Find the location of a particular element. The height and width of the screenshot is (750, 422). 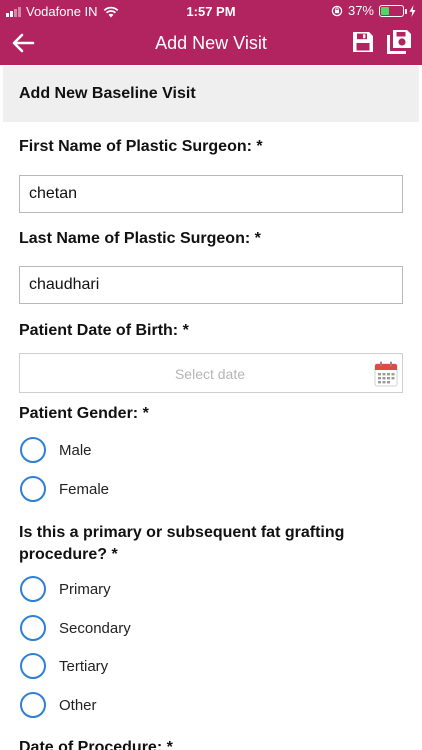

battery-icon is located at coordinates (393, 10).